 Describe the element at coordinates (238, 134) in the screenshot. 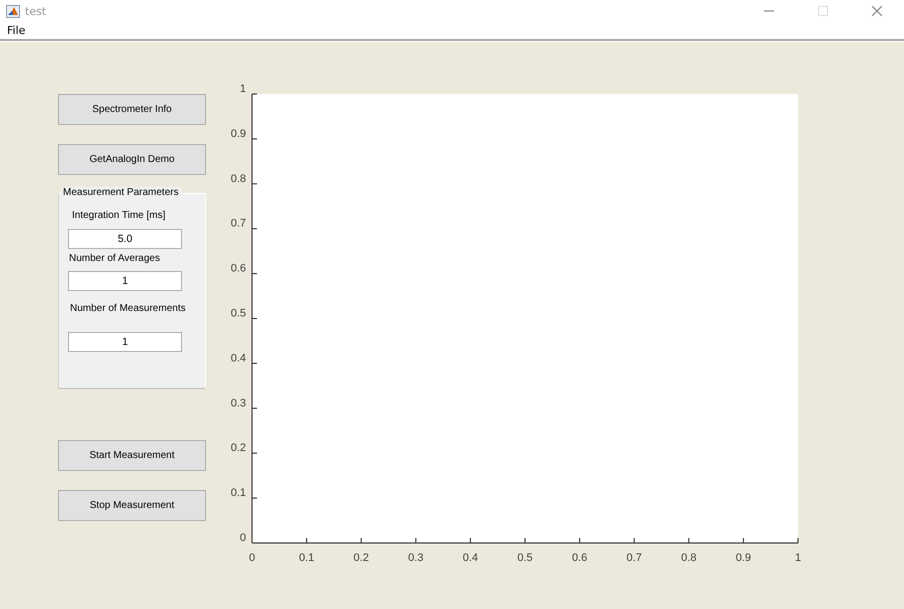

I see `y-tick-label: 0.9` at that location.